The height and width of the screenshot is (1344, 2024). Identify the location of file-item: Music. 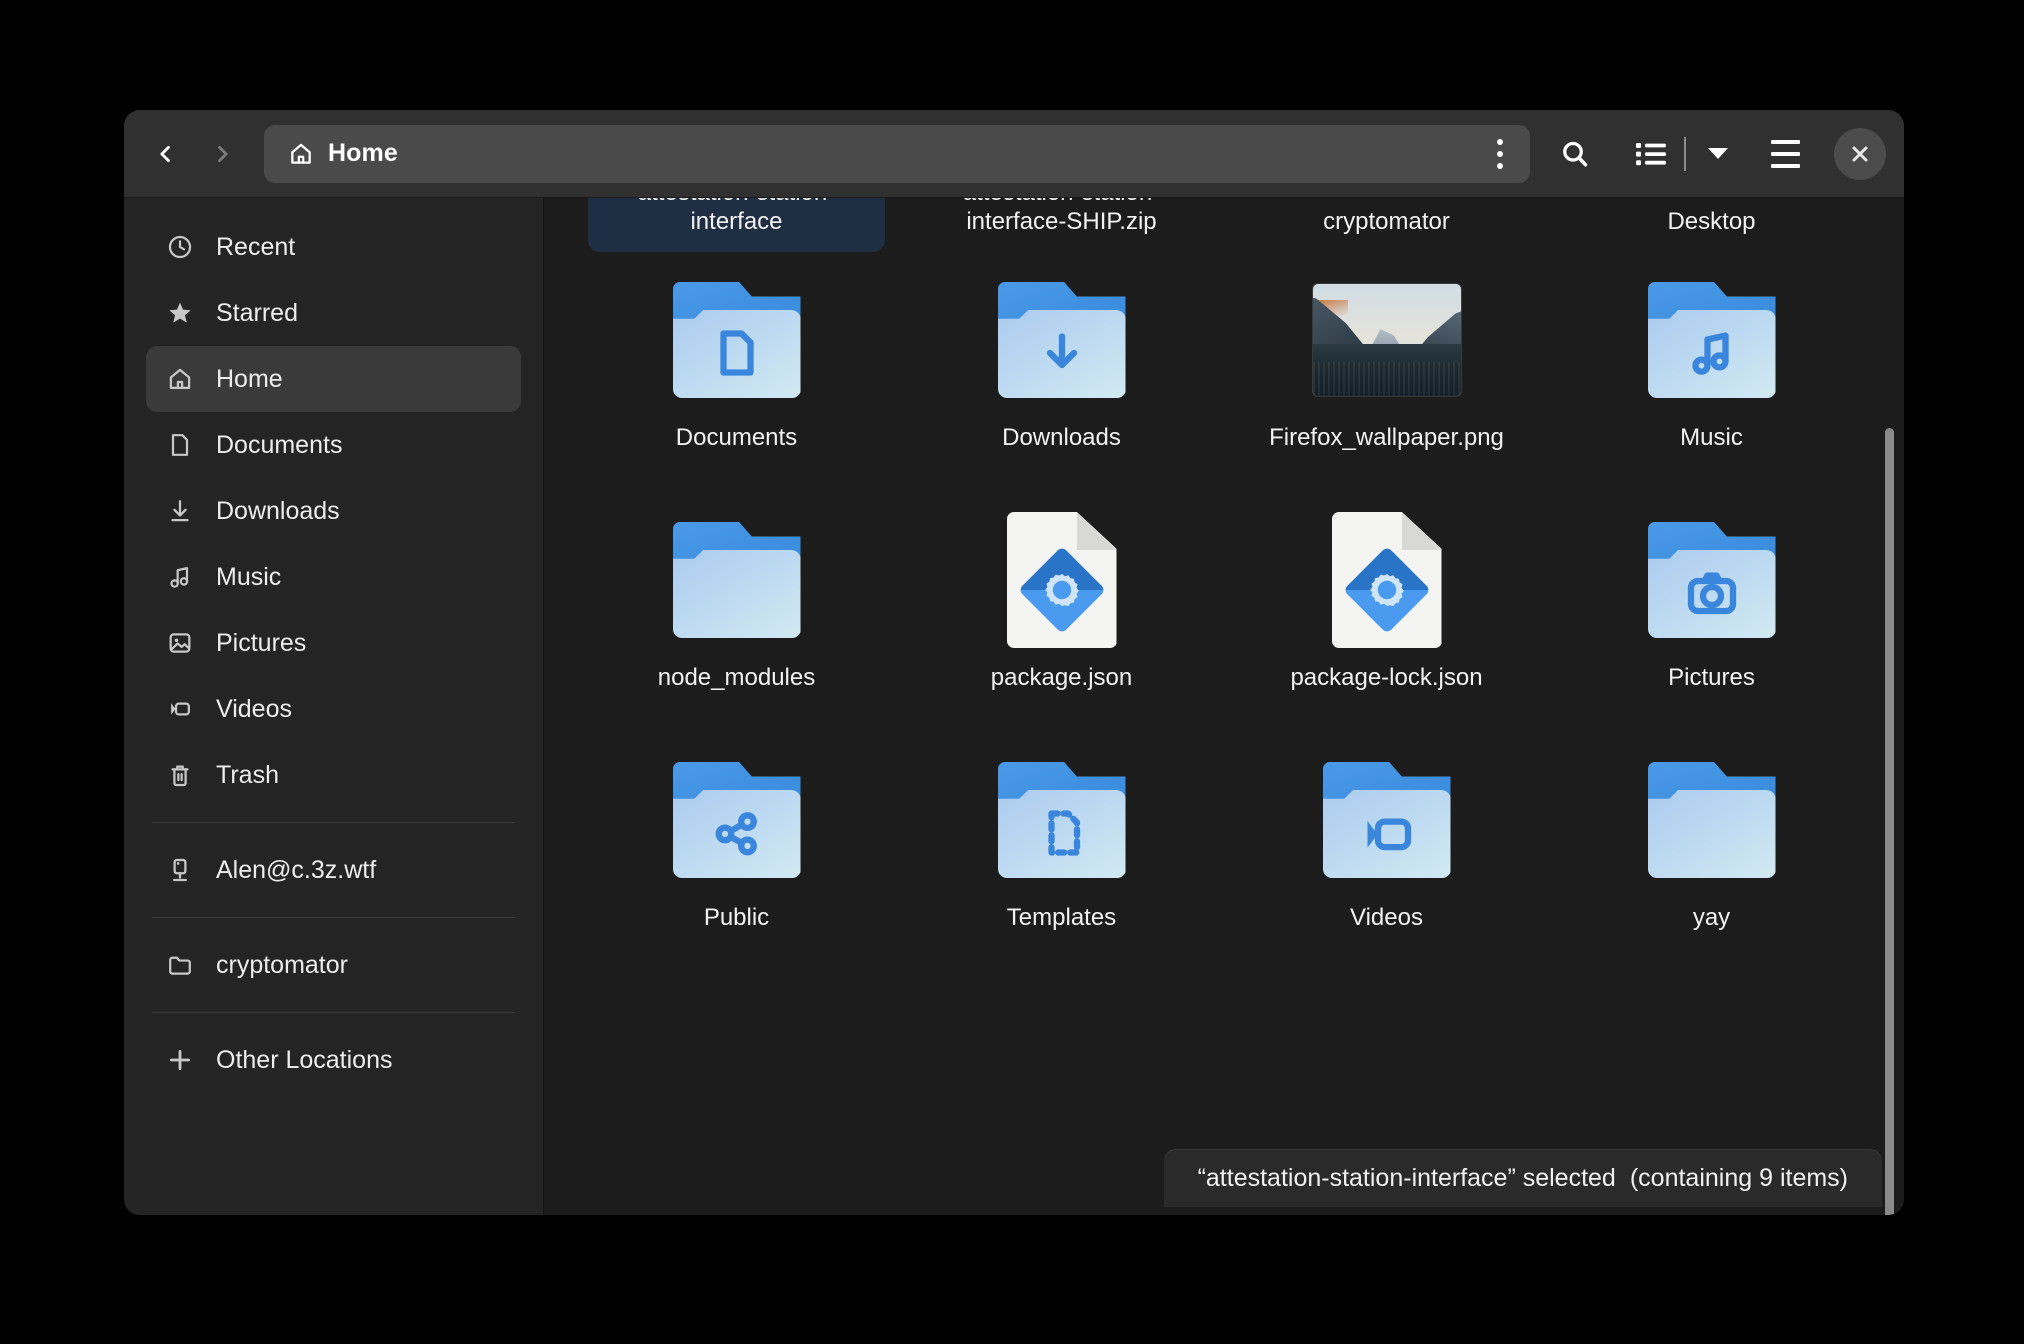
(1711, 372).